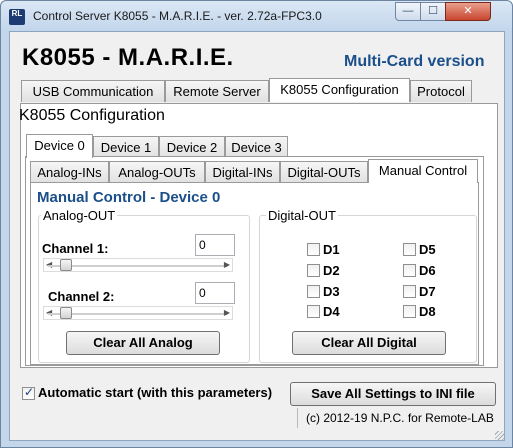  What do you see at coordinates (409, 270) in the screenshot?
I see `d6-checkbox` at bounding box center [409, 270].